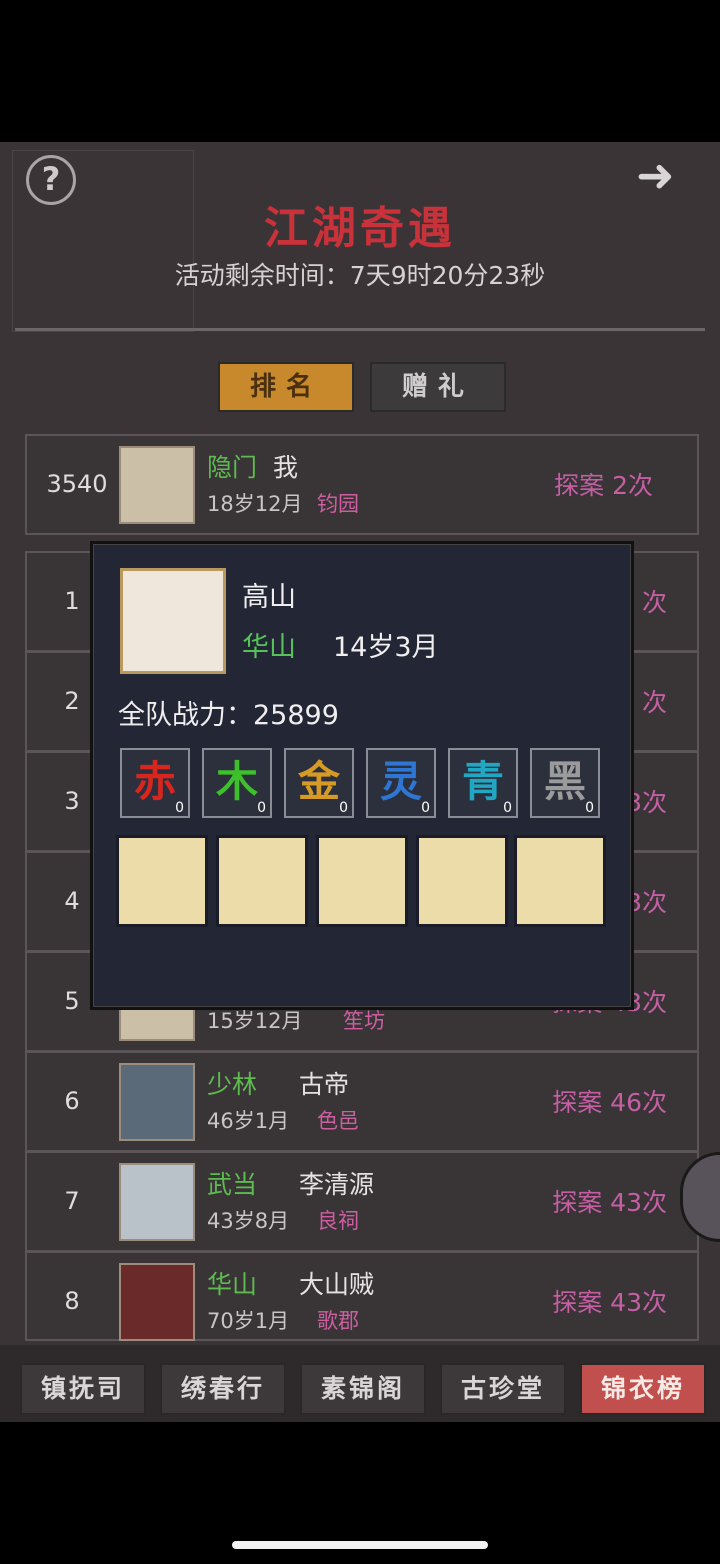 This screenshot has height=1564, width=720. Describe the element at coordinates (337, 1284) in the screenshot. I see `player-name: 大山贼` at that location.